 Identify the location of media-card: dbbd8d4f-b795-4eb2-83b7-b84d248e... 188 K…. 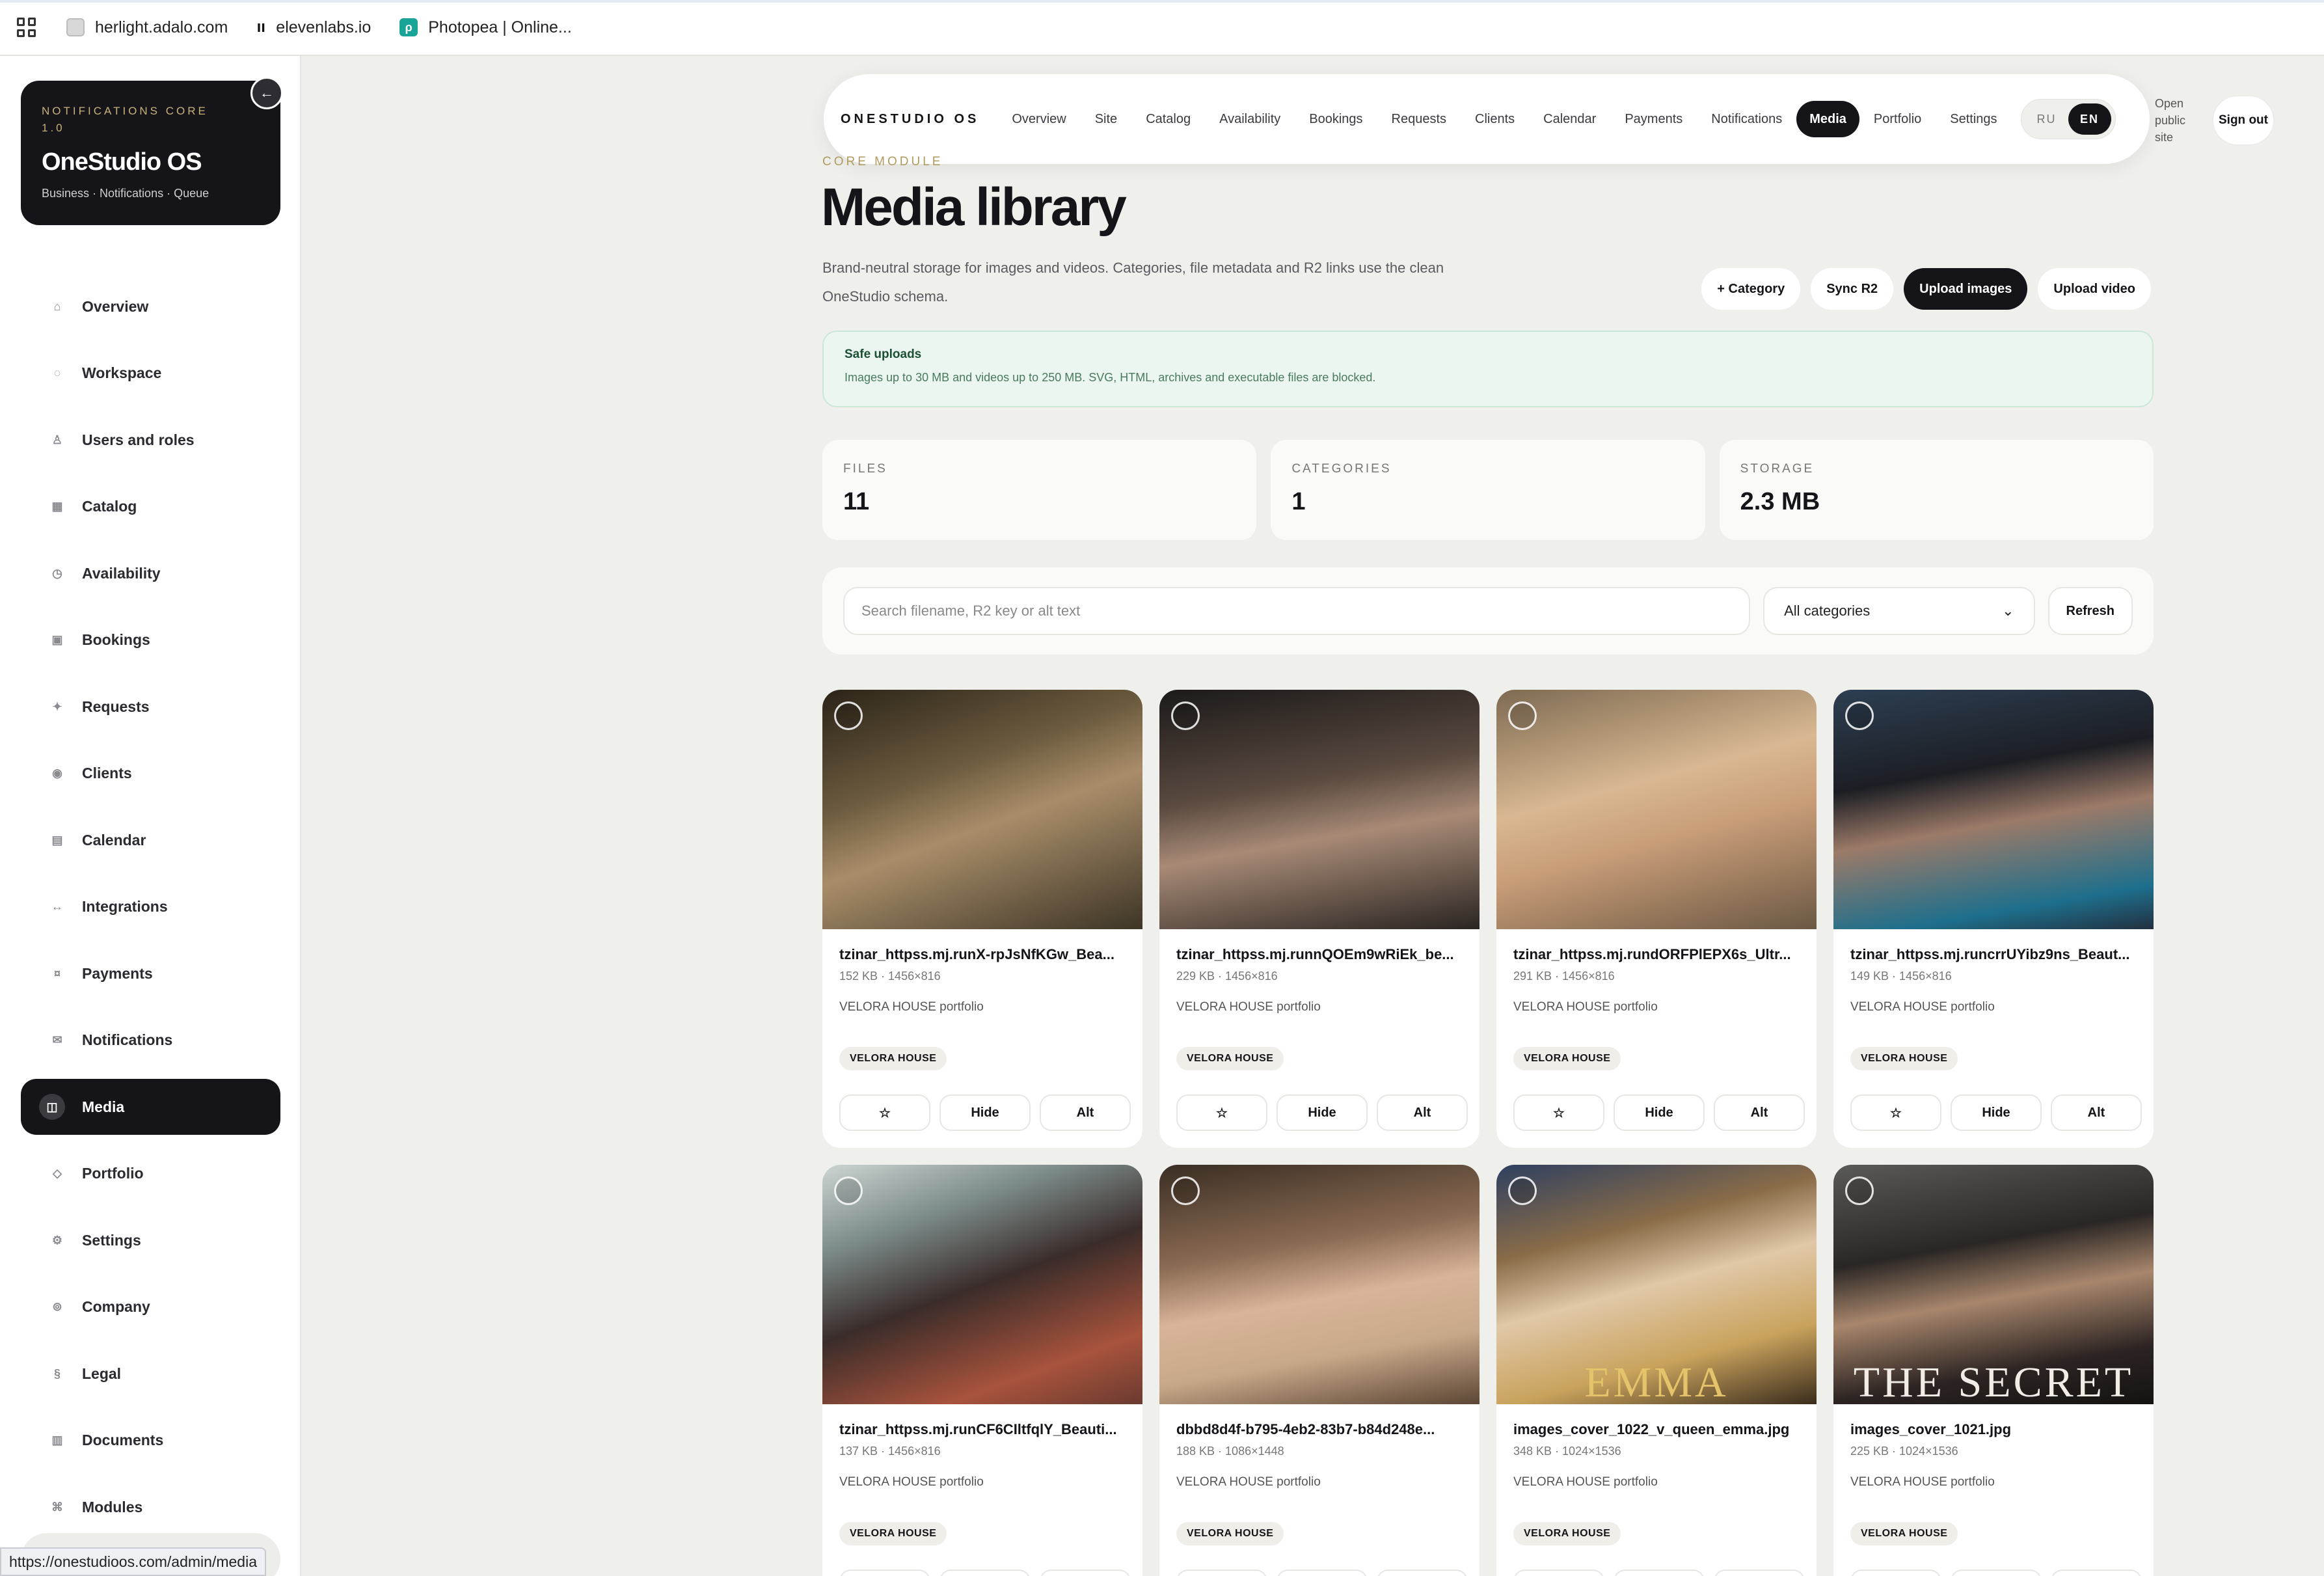
(1319, 1370).